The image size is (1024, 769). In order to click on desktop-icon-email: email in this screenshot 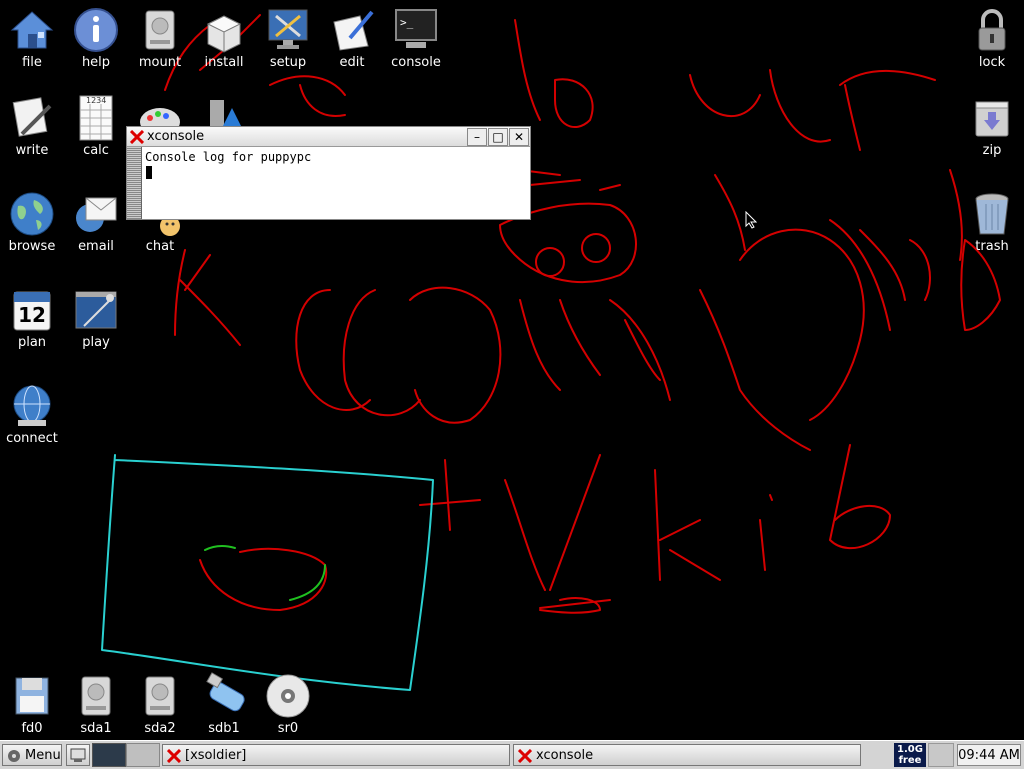, I will do `click(96, 222)`.